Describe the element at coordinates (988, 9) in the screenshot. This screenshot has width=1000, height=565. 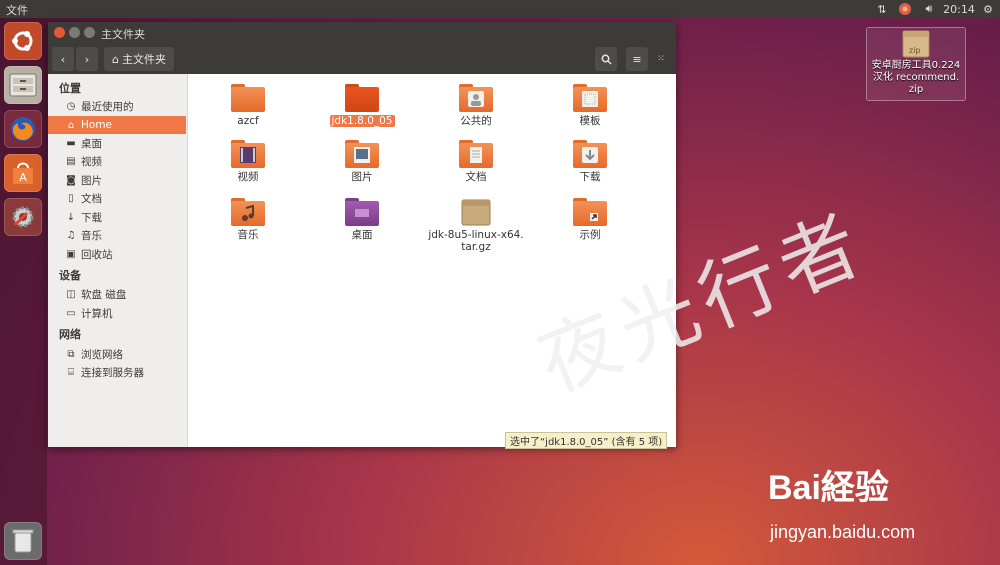
I see `settings-gear-icon: ⚙` at that location.